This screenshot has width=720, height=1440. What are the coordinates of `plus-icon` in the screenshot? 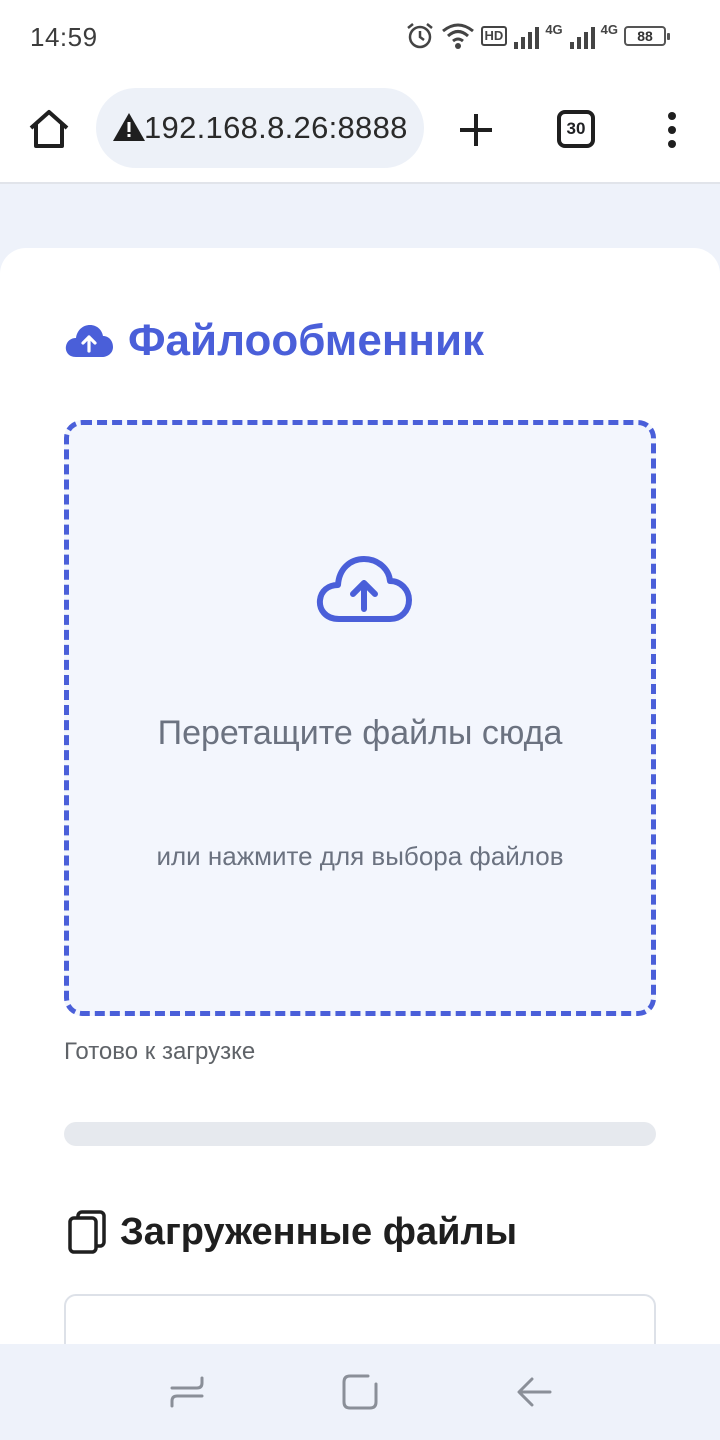 It's located at (476, 130).